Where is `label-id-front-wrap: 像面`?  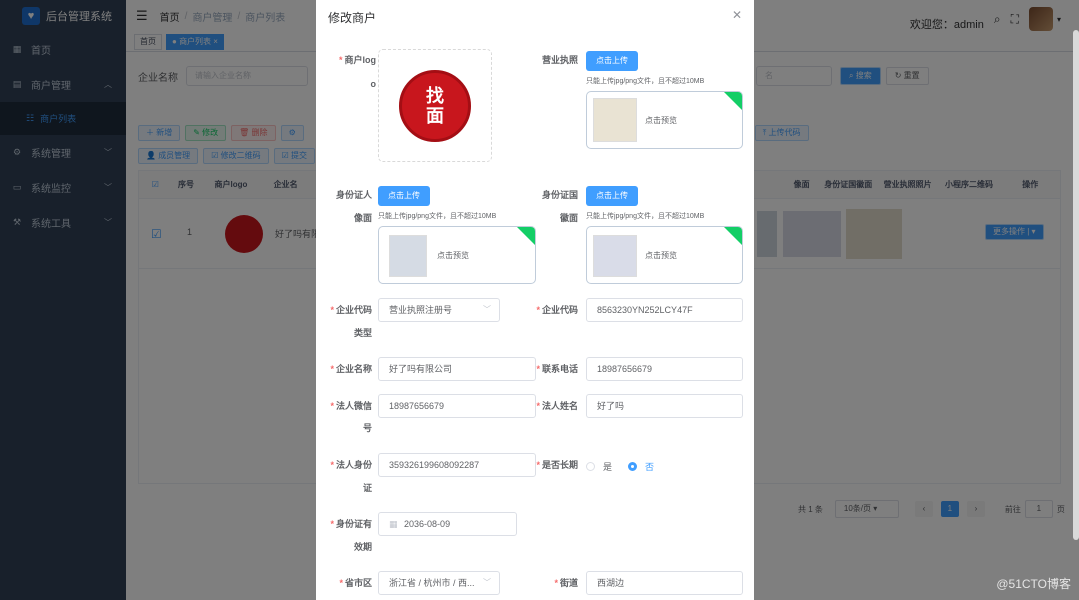
label-id-front-wrap: 像面 is located at coordinates (362, 218).